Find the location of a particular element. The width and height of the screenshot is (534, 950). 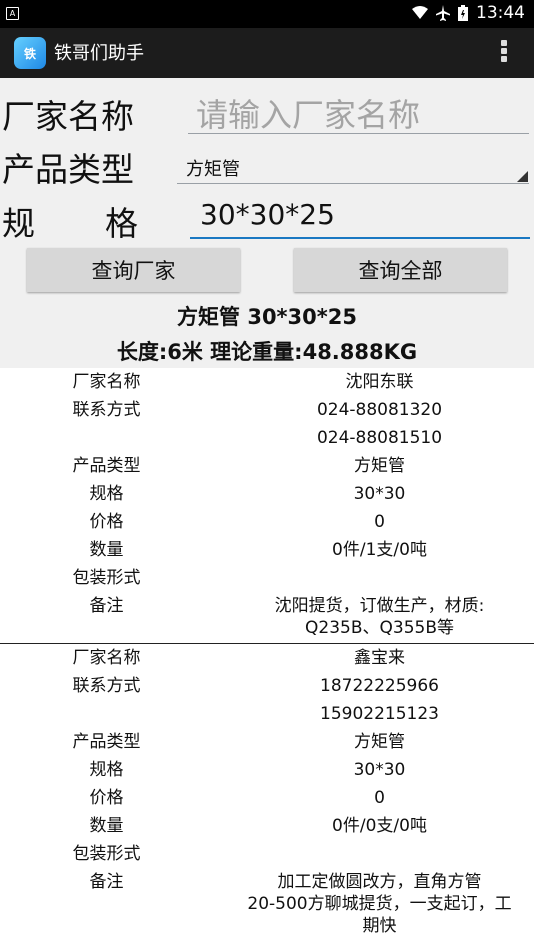

remarks-value: 沈阳提货，订做生产，材质: Q235B、Q355B等 is located at coordinates (379, 617).